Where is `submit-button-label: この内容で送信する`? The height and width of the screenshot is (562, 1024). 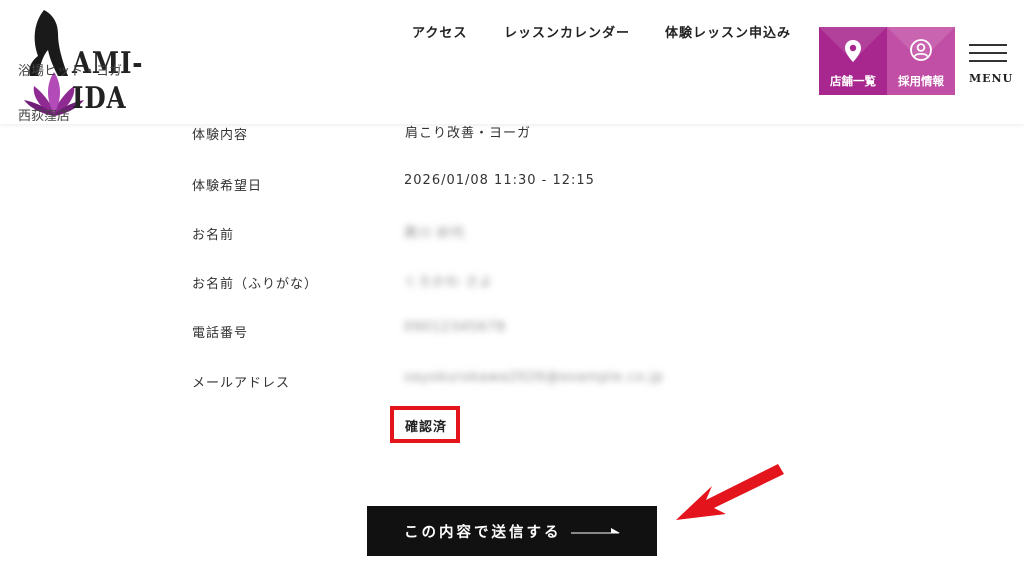
submit-button-label: この内容で送信する is located at coordinates (483, 533).